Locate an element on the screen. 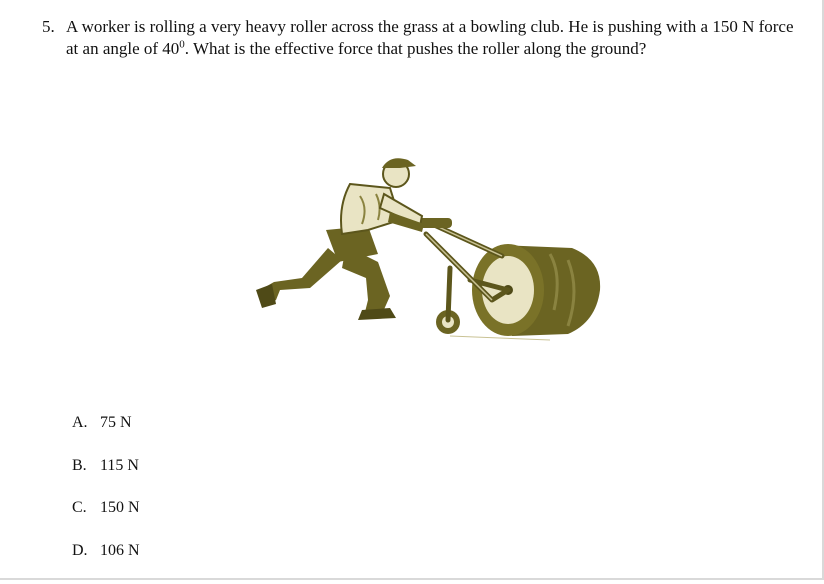 This screenshot has width=824, height=584. option-c: C. 150 N is located at coordinates (106, 520).